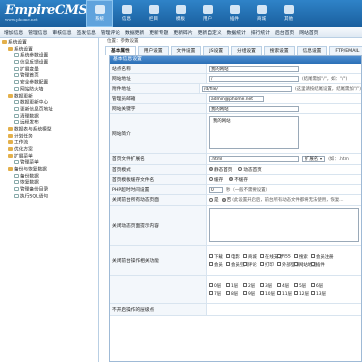  Describe the element at coordinates (314, 159) in the screenshot. I see `ext-select: 扩展名` at that location.